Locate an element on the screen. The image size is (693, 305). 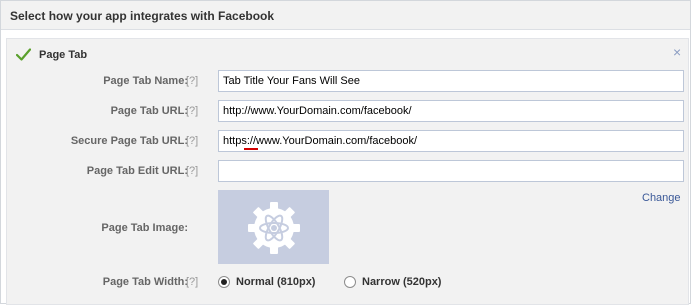
page-tab-width-help-link: [?] is located at coordinates (192, 282).